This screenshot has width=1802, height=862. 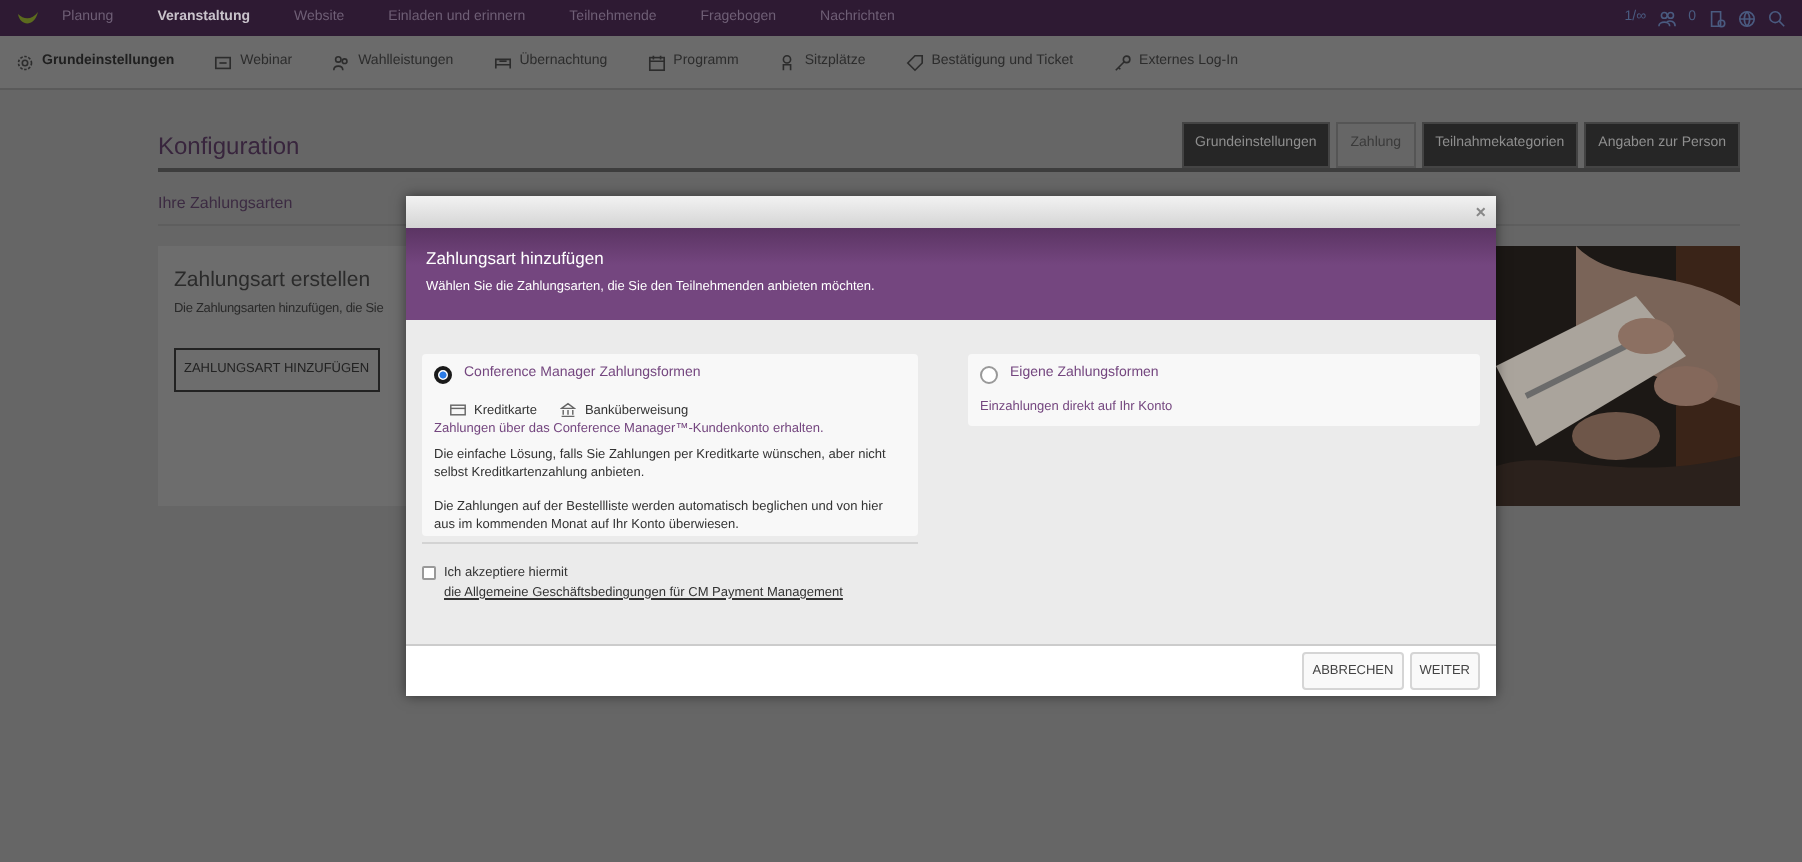 I want to click on dialog-title: Zahlungsart hinzufügen, so click(x=516, y=259).